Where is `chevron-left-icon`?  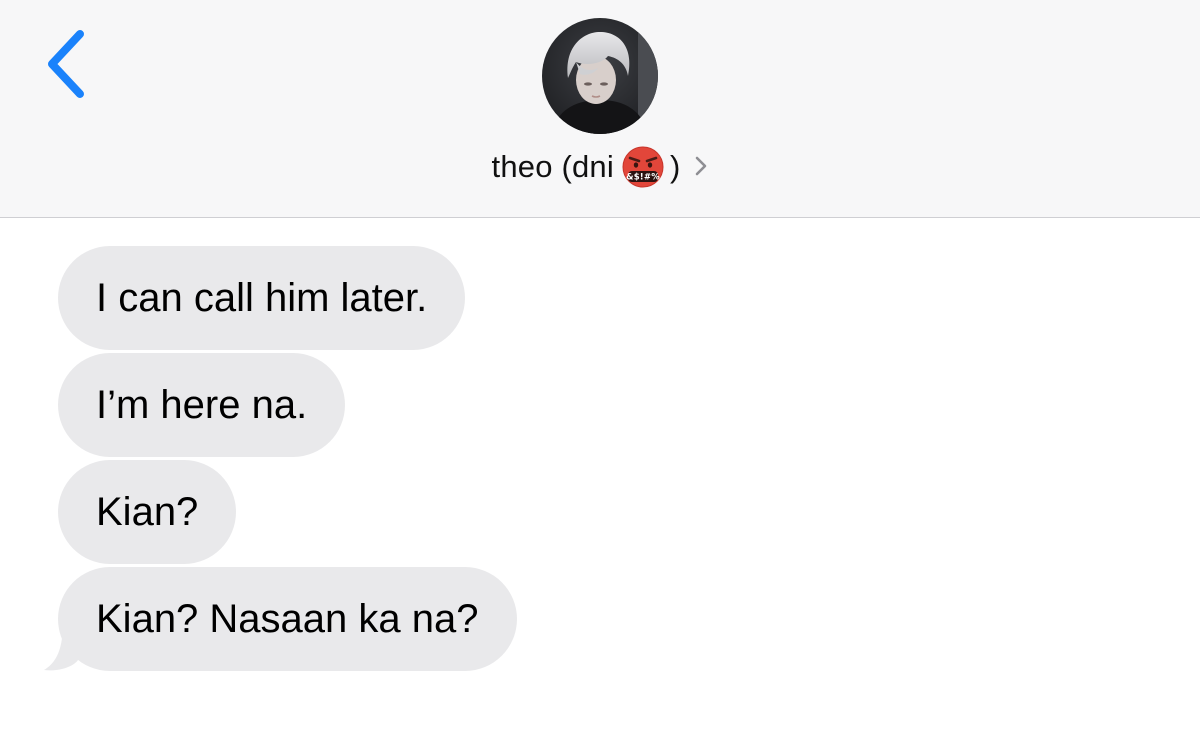
chevron-left-icon is located at coordinates (66, 64).